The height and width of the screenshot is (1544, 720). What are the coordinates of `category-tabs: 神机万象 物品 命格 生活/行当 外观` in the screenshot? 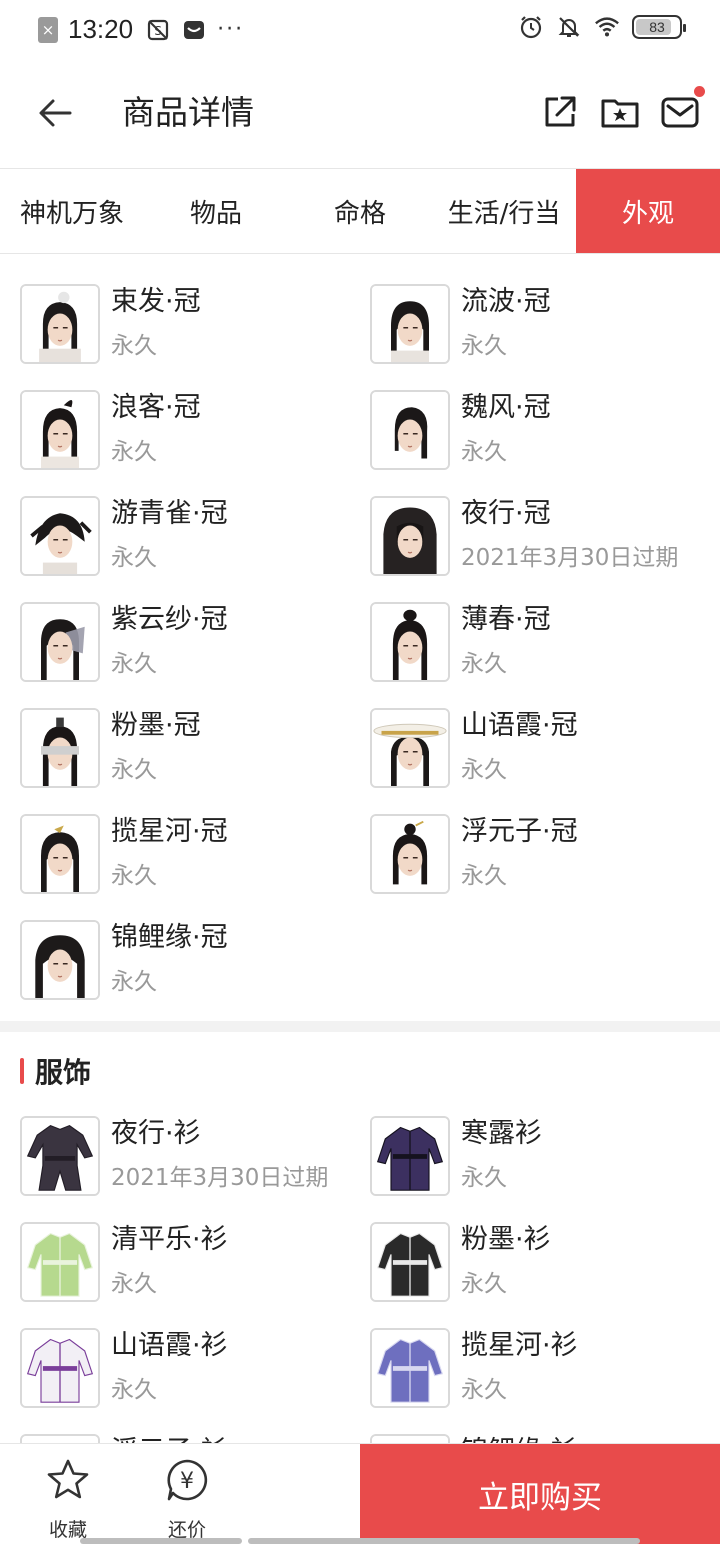 It's located at (360, 211).